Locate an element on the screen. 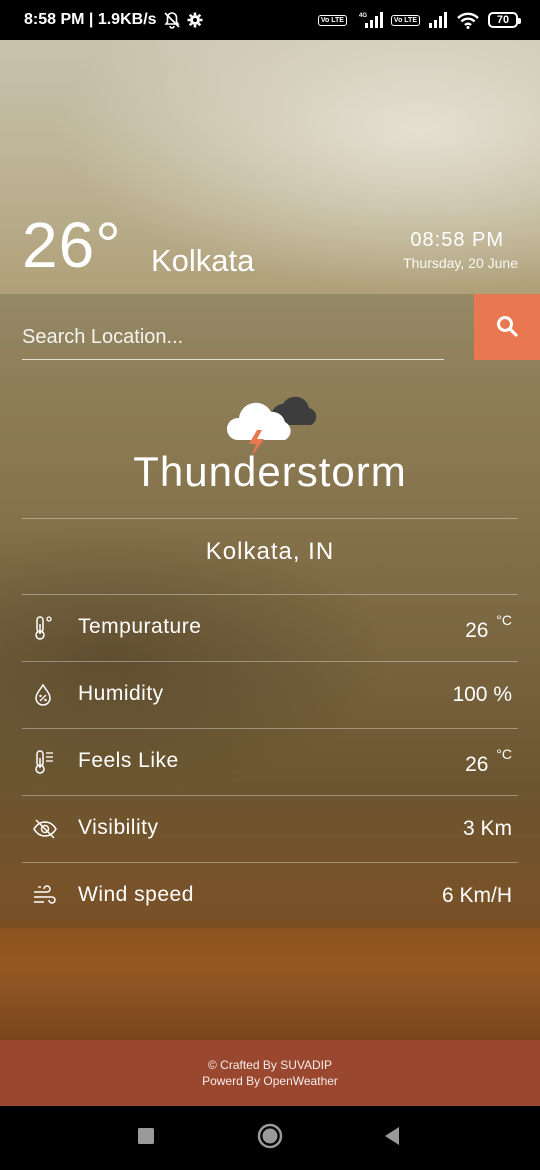 Image resolution: width=540 pixels, height=1170 pixels. current-temperature: 26° is located at coordinates (72, 245).